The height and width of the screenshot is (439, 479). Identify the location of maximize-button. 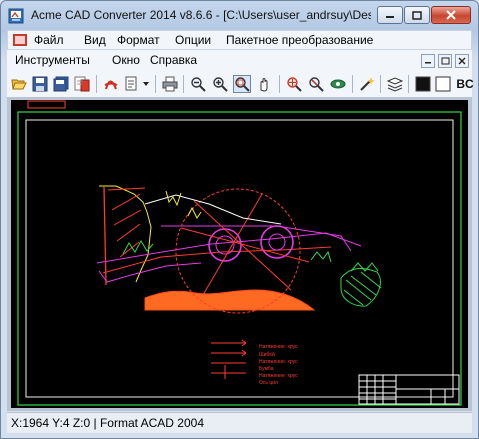
(417, 15).